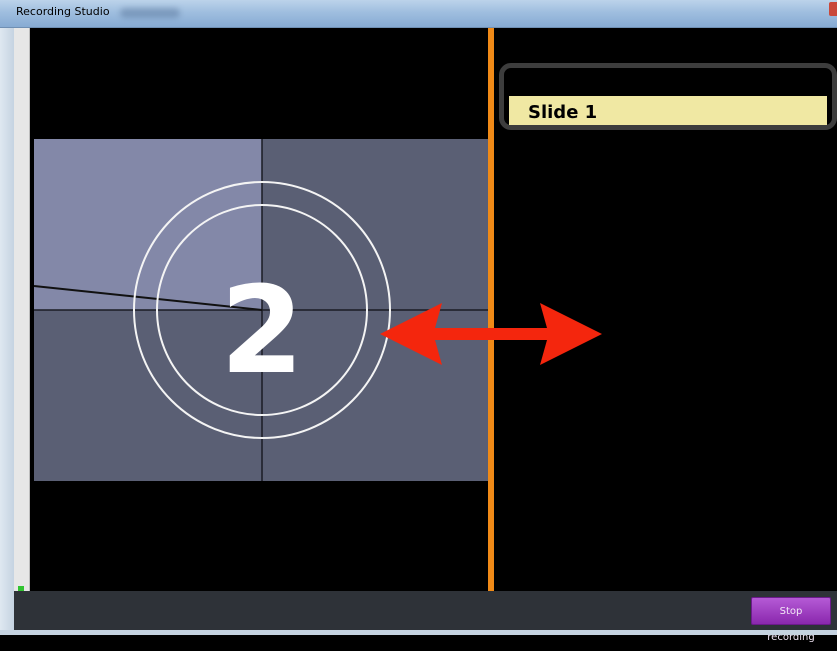 The width and height of the screenshot is (837, 651). What do you see at coordinates (791, 620) in the screenshot?
I see `stop-recording-button: Stop recording` at bounding box center [791, 620].